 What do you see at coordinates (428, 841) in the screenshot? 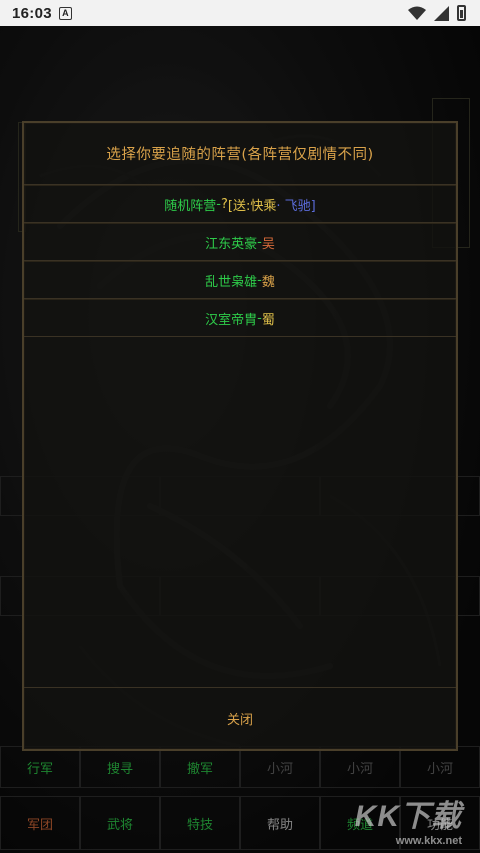
I see `watermark-url: www.kkx.net` at bounding box center [428, 841].